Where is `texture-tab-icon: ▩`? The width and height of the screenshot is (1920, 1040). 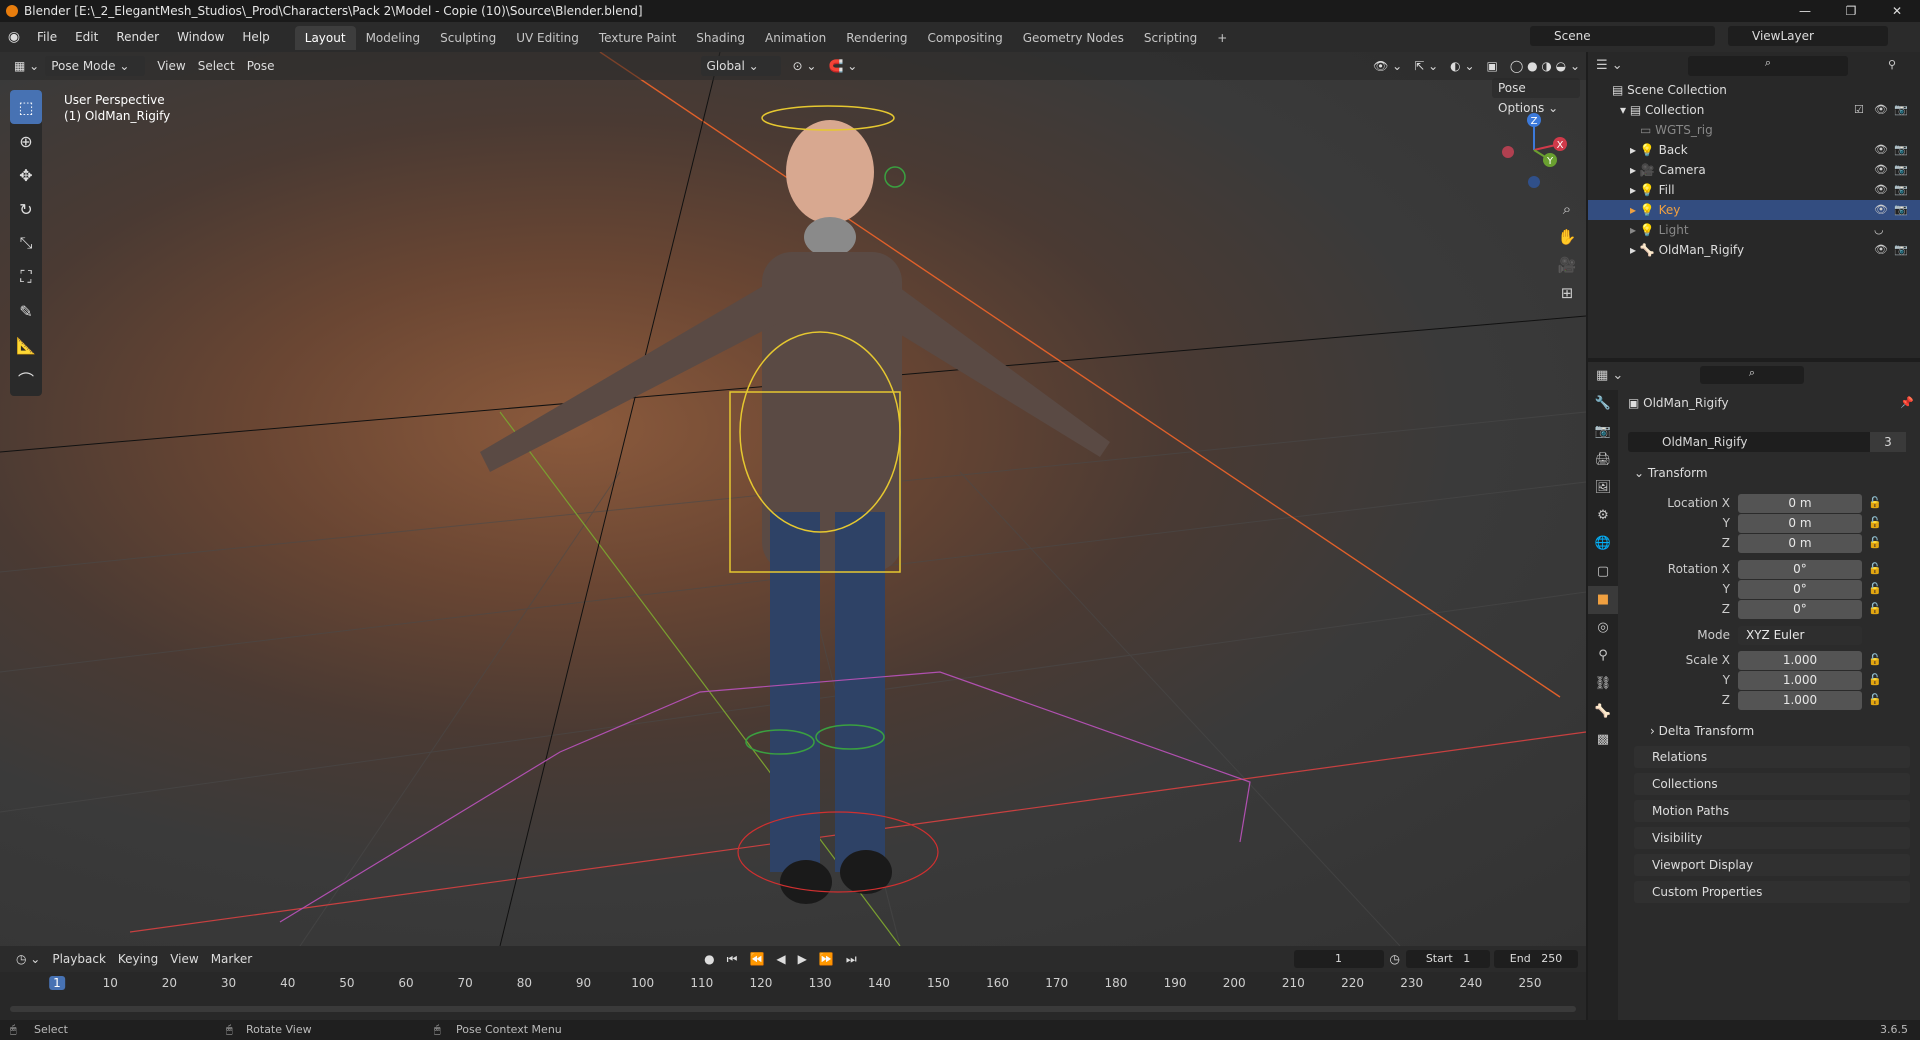 texture-tab-icon: ▩ is located at coordinates (1603, 740).